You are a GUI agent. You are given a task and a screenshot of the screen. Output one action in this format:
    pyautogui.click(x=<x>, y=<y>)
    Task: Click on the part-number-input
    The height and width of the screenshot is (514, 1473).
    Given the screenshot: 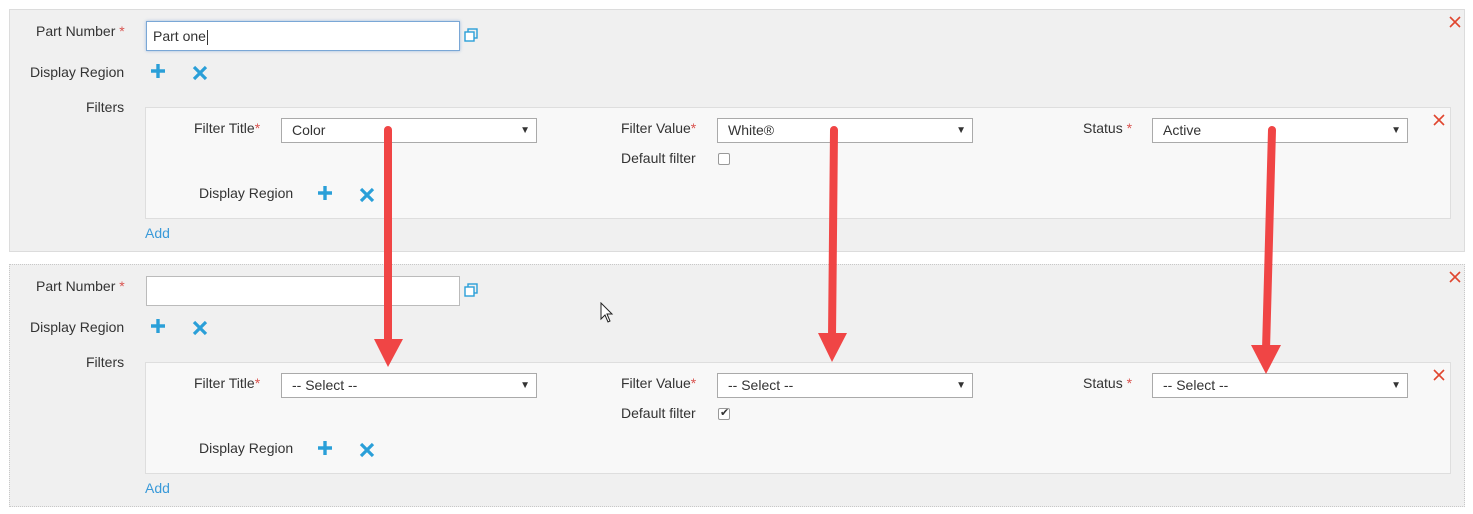 What is the action you would take?
    pyautogui.click(x=303, y=291)
    